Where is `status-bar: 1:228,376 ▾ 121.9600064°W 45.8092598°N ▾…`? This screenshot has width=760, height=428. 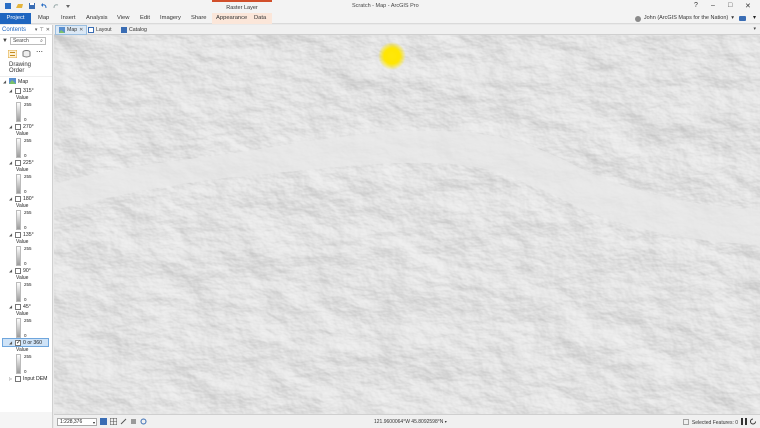
status-bar: 1:228,376 ▾ 121.9600064°W 45.8092598°N ▾… is located at coordinates (407, 421).